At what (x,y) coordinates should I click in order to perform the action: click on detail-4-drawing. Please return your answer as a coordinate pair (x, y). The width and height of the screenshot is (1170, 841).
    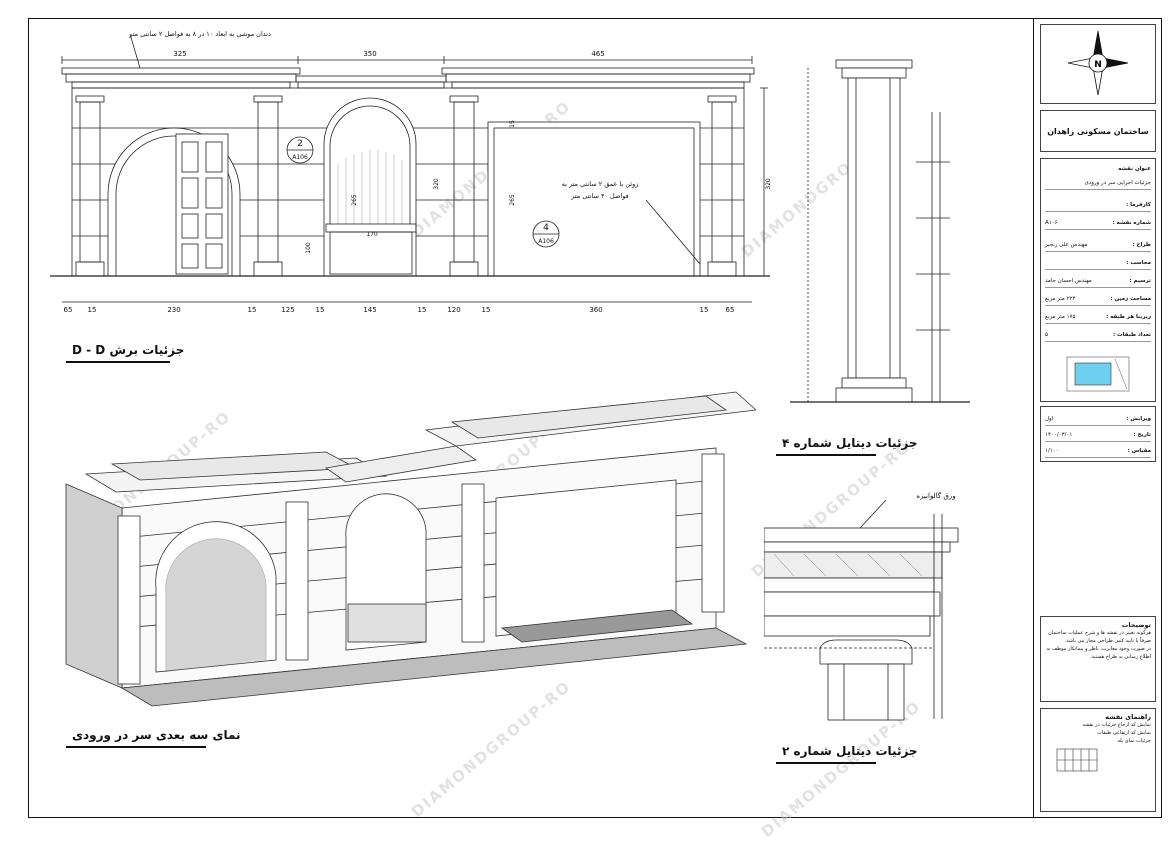
    Looking at the image, I should click on (880, 231).